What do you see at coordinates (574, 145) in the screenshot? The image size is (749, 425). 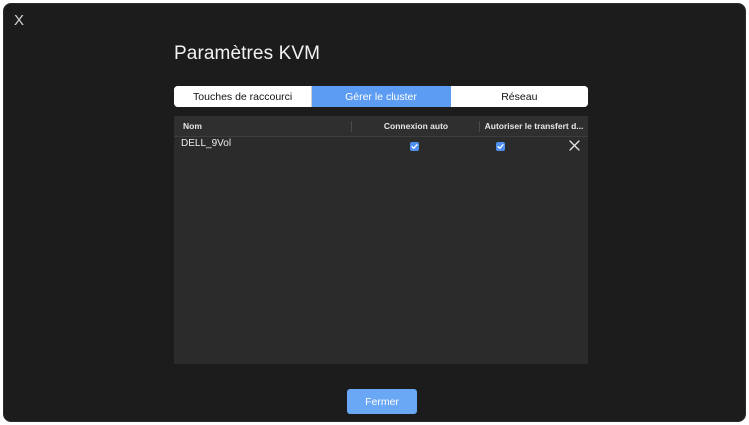 I see `remove-icon` at bounding box center [574, 145].